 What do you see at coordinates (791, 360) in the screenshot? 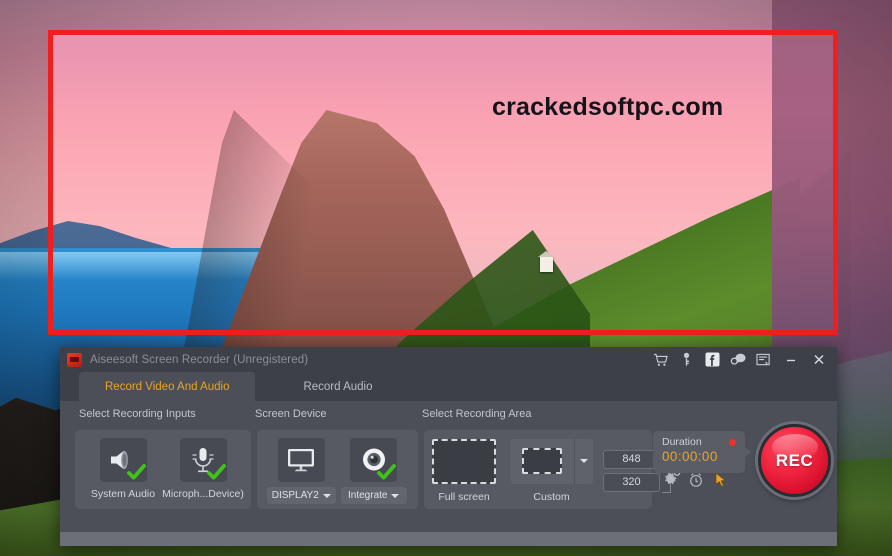
I see `minimize-icon` at bounding box center [791, 360].